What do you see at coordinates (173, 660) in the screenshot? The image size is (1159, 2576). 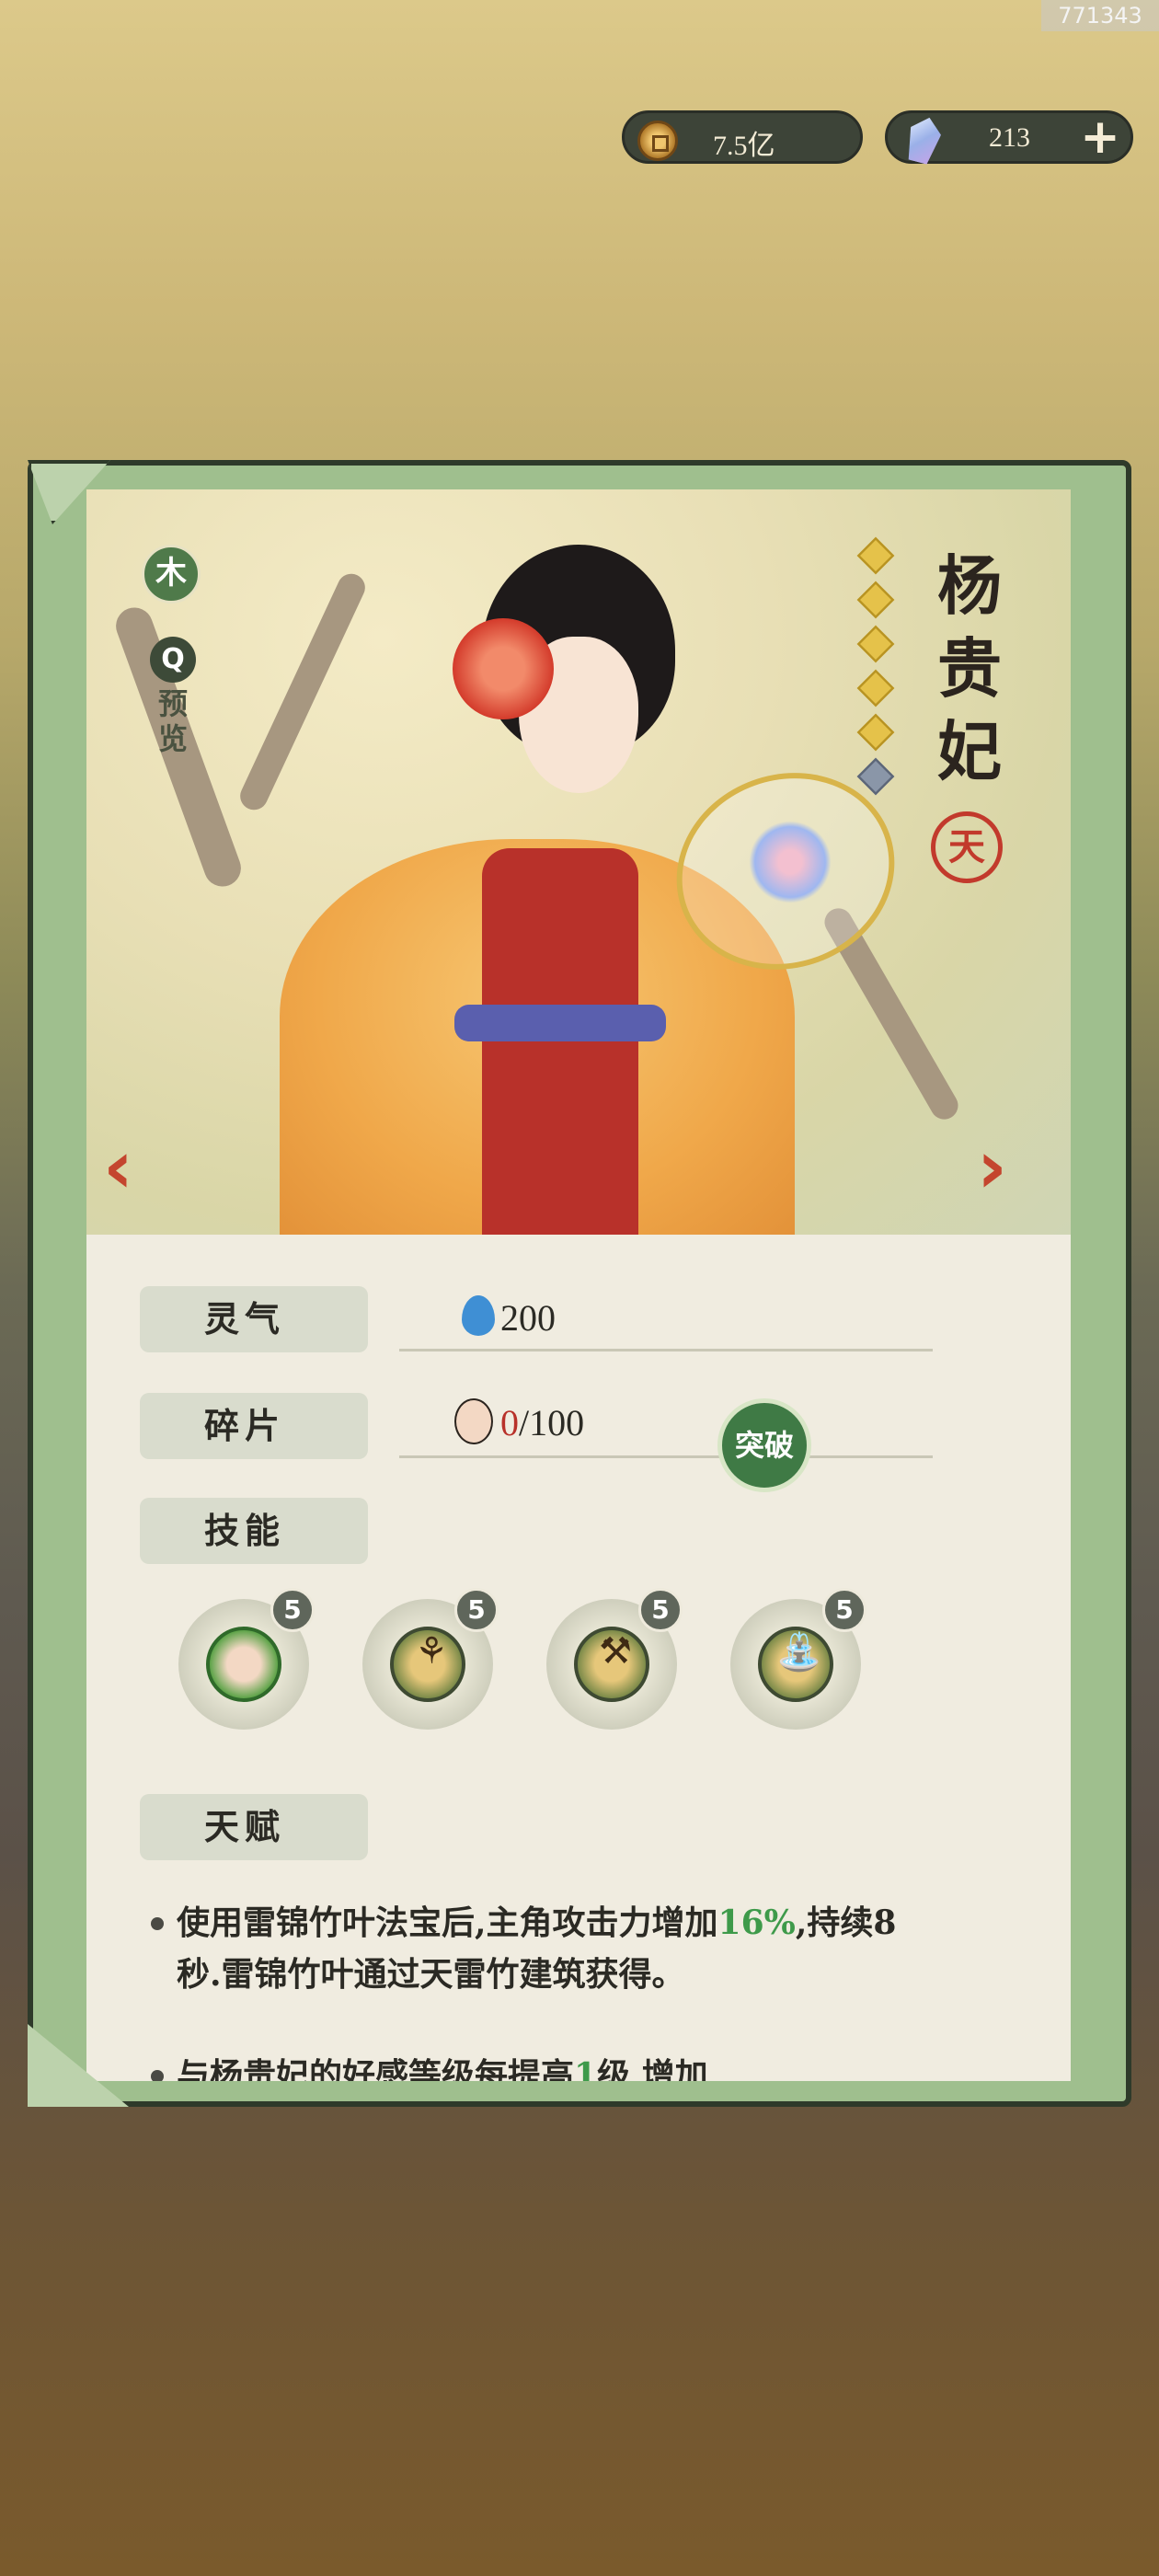 I see `magnifier-icon: Q` at bounding box center [173, 660].